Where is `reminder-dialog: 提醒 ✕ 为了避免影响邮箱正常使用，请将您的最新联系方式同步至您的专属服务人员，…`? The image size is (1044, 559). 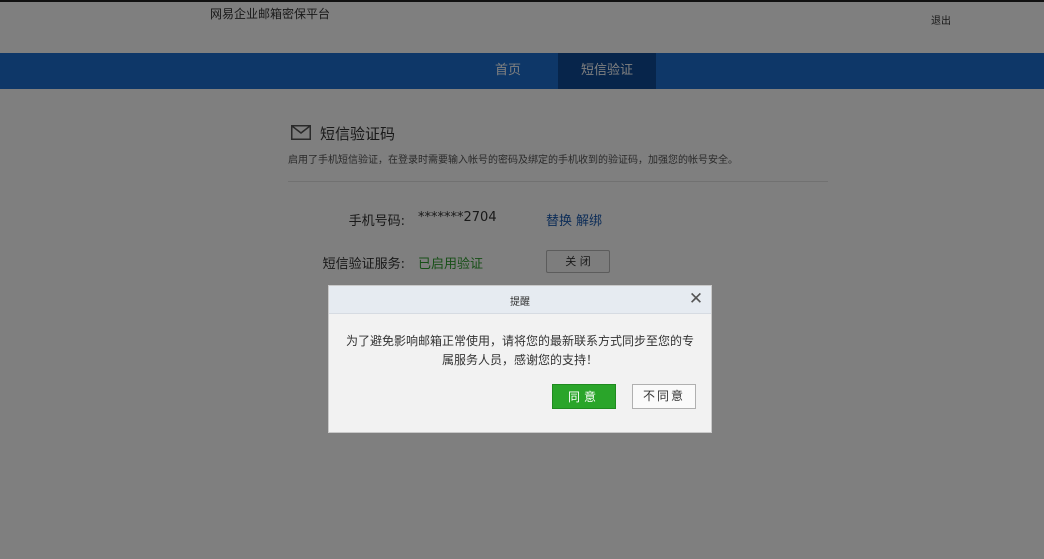 reminder-dialog: 提醒 ✕ 为了避免影响邮箱正常使用，请将您的最新联系方式同步至您的专属服务人员，… is located at coordinates (520, 359).